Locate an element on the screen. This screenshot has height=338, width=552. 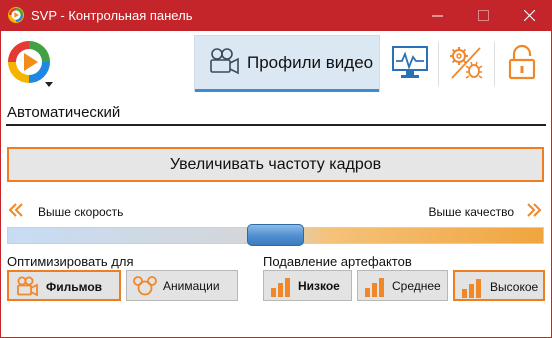
film-camera-icon is located at coordinates (27, 286).